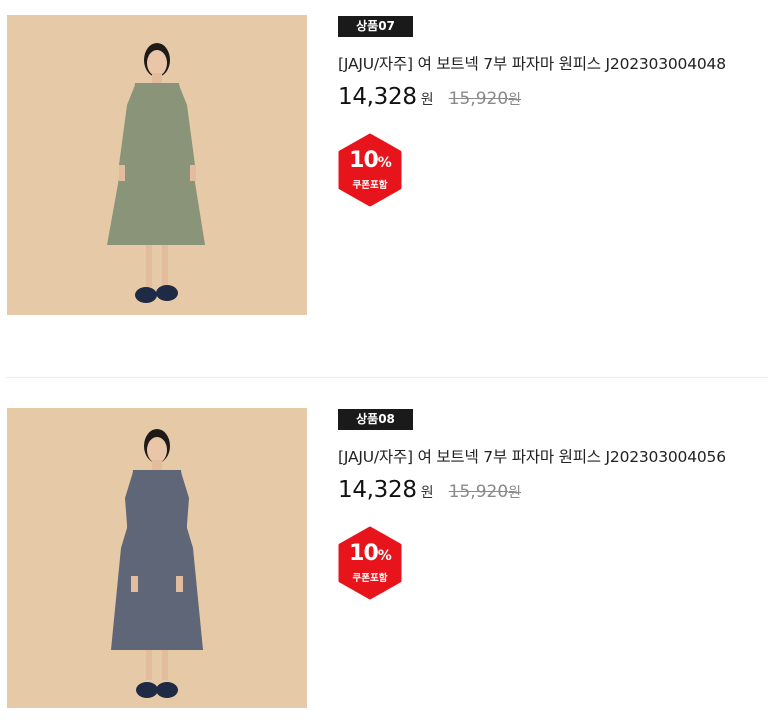 This screenshot has height=720, width=768. I want to click on product-title: [JAJU/자주] 여 보트넥 7부 파자마 원피스 J202303004048, so click(532, 63).